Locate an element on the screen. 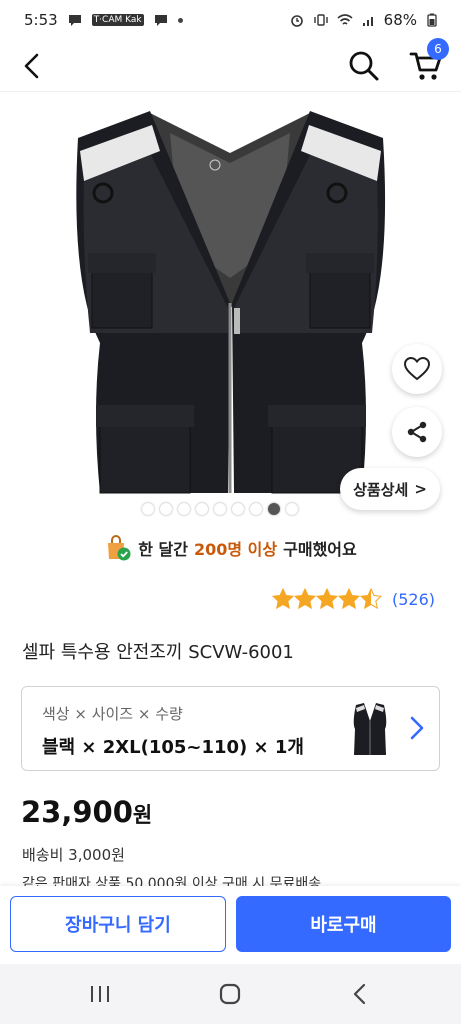  notice-prefix: 한 달간 is located at coordinates (163, 549).